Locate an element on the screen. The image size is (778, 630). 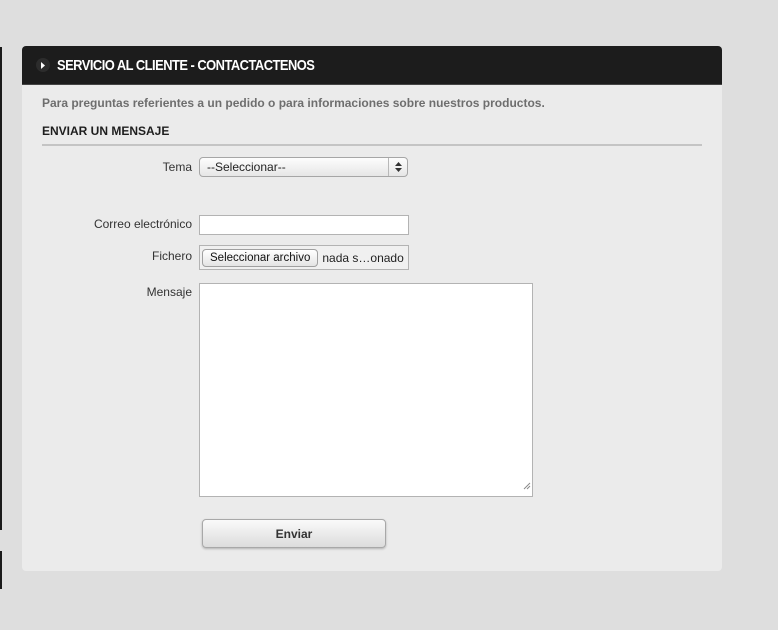
file-input: Seleccionar archivo nada s…onado is located at coordinates (304, 257).